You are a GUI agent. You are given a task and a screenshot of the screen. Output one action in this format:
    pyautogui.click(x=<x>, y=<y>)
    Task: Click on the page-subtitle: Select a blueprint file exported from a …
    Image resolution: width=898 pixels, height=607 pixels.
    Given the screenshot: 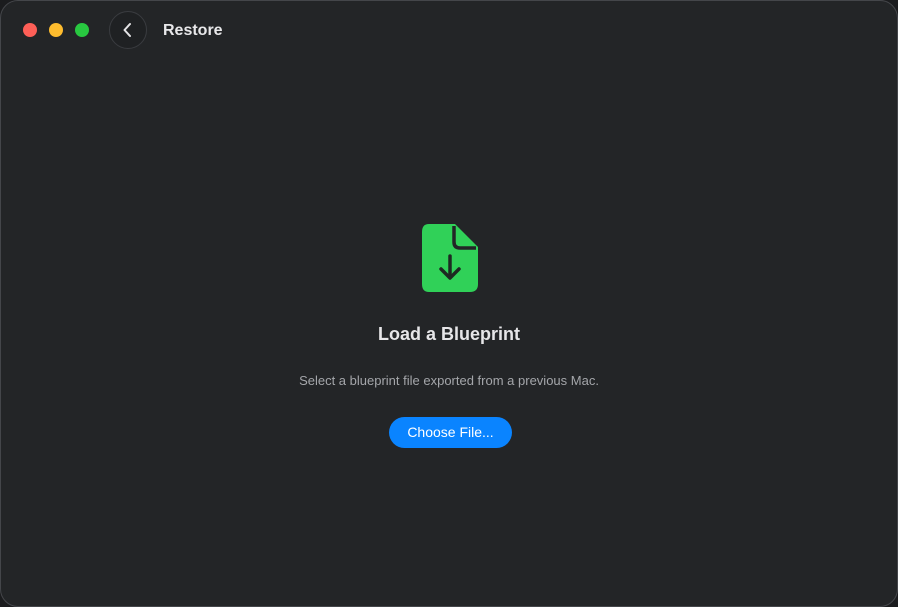 What is the action you would take?
    pyautogui.click(x=449, y=380)
    